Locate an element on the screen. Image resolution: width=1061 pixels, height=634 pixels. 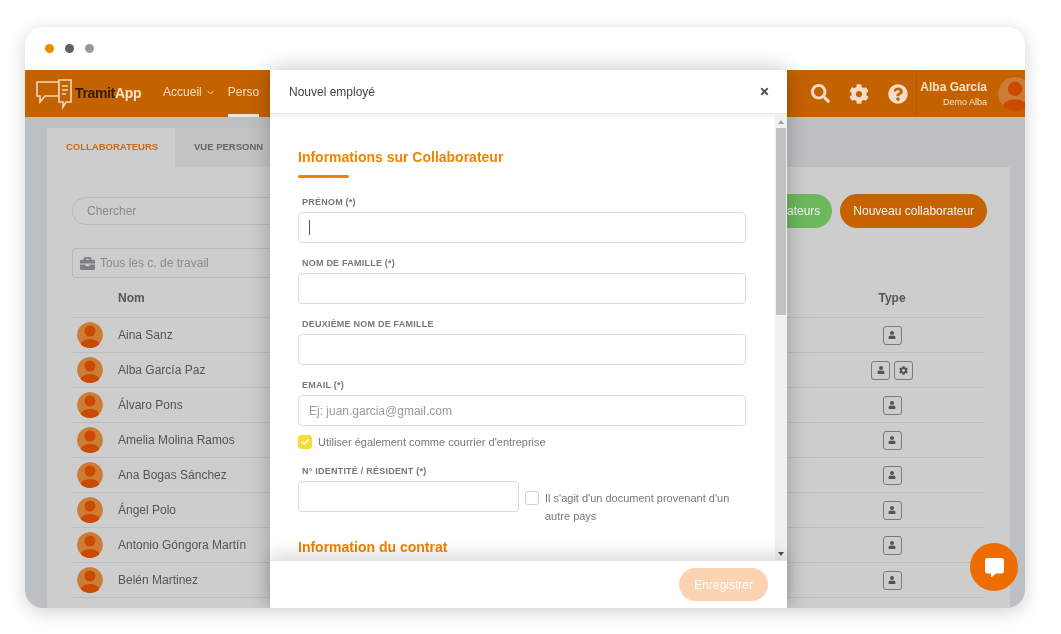
checkbox-label: Utiliser également comme courrier d'entreprise is located at coordinates (432, 442).